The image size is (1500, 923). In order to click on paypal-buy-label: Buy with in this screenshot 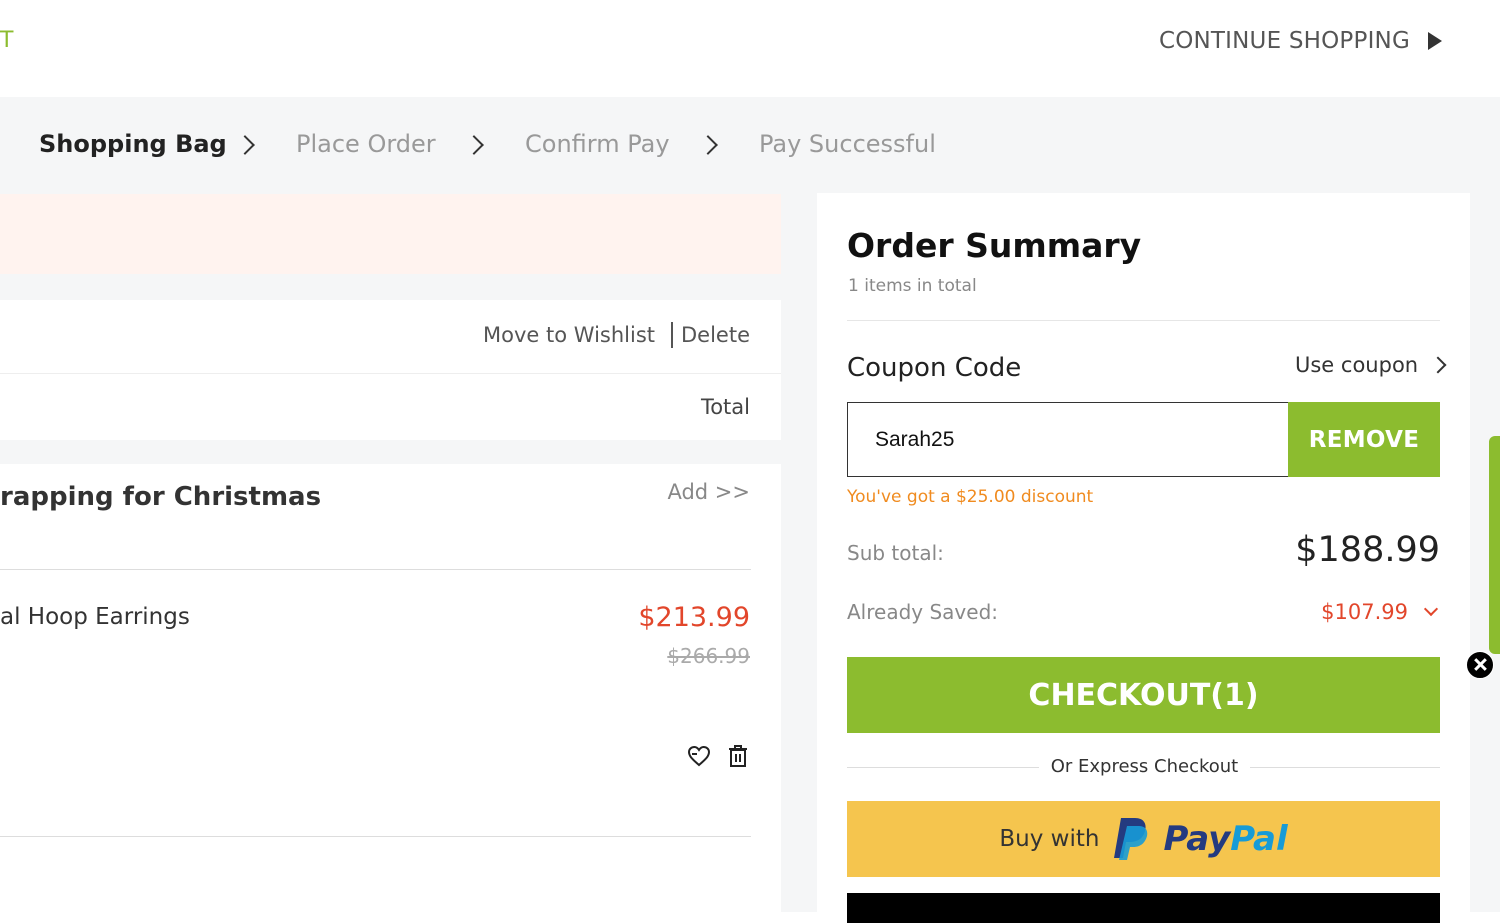, I will do `click(1049, 839)`.